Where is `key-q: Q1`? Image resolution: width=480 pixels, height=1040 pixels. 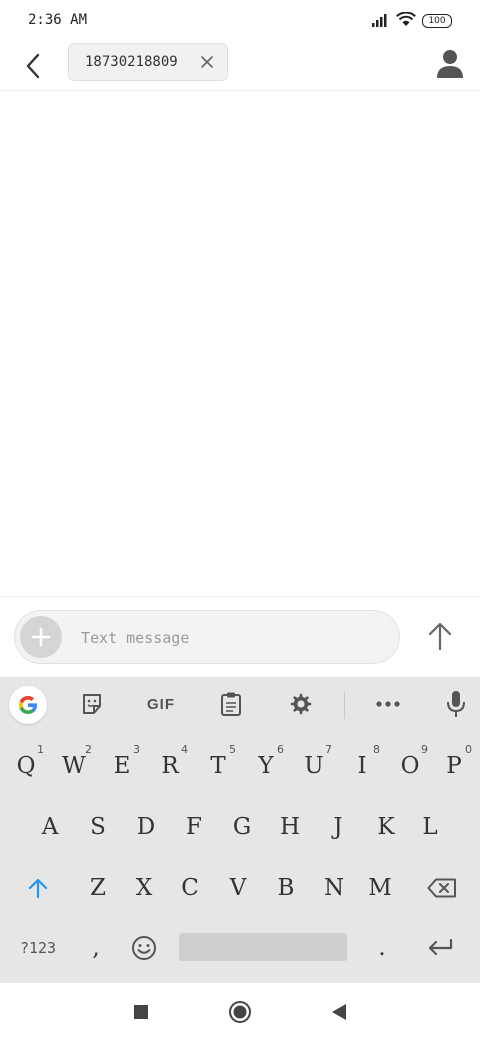 key-q: Q1 is located at coordinates (26, 766).